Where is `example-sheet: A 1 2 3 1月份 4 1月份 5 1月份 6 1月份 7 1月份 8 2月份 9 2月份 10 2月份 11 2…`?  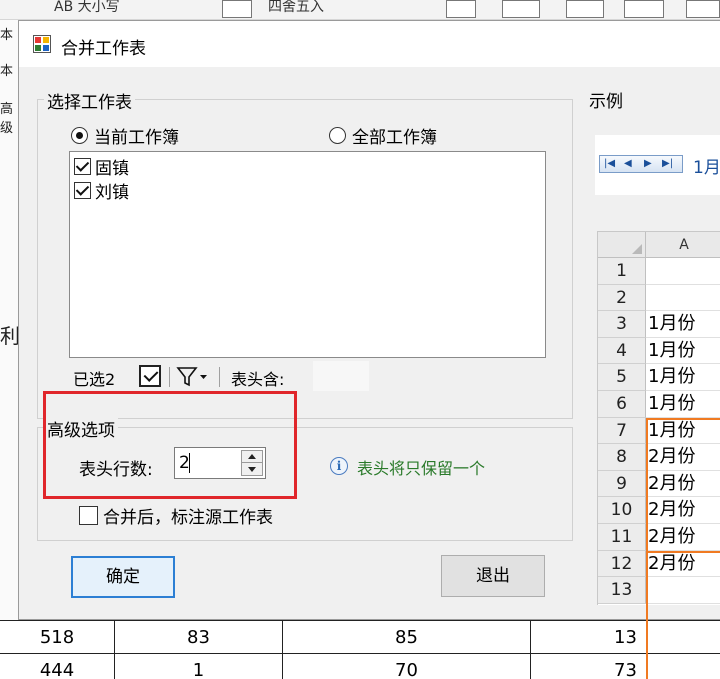
example-sheet: A 1 2 3 1月份 4 1月份 5 1月份 6 1月份 7 1月份 8 2月份 9 2月份 10 2月份 11 2… is located at coordinates (658, 455).